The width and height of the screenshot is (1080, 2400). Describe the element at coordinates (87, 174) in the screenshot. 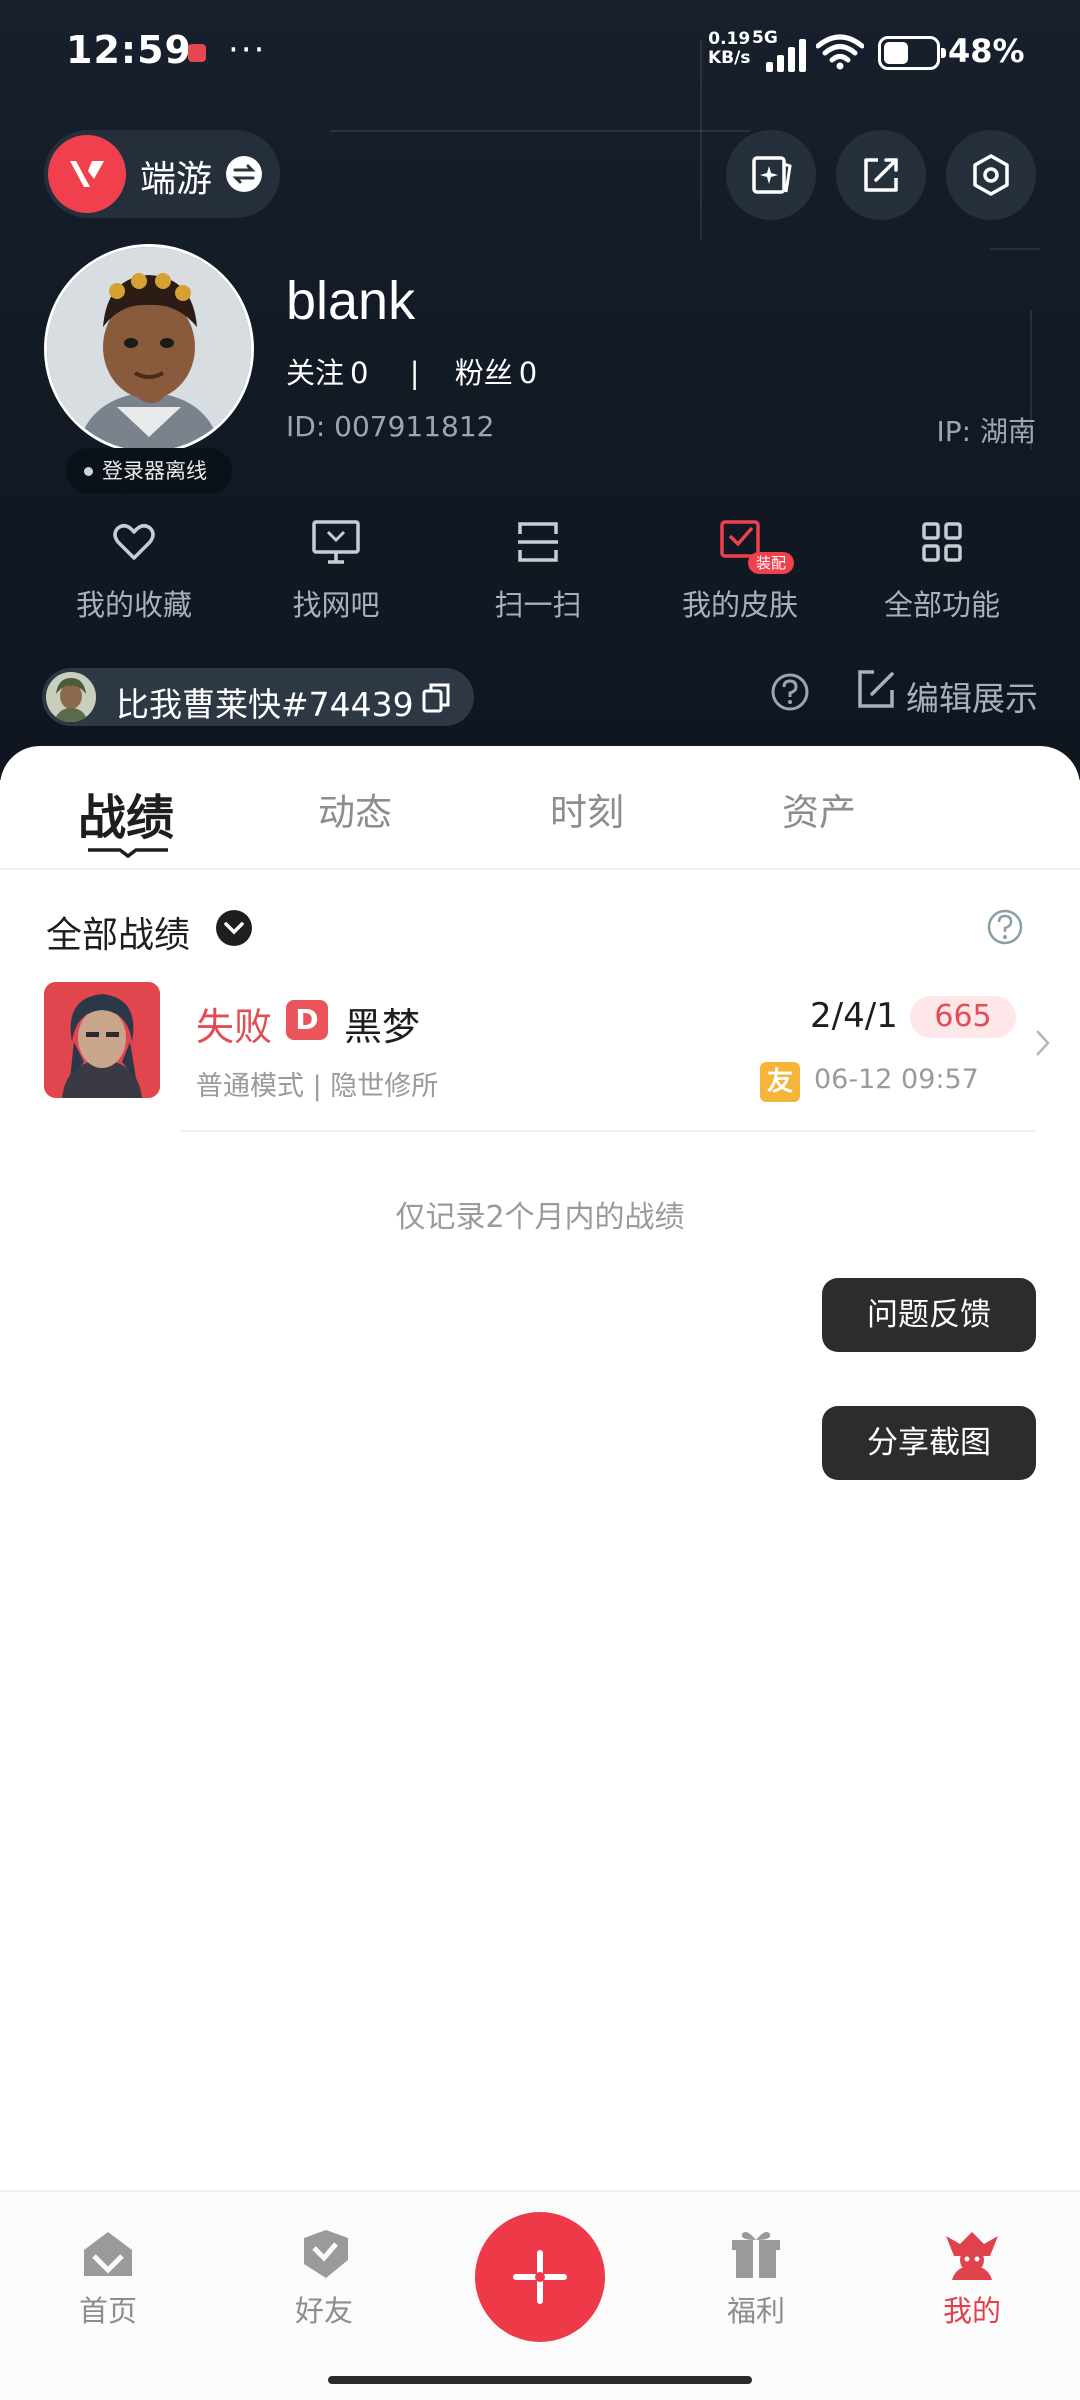

I see `game-logo-icon` at that location.